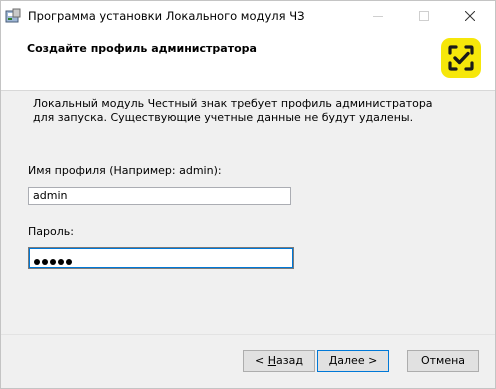 This screenshot has width=496, height=389. What do you see at coordinates (125, 170) in the screenshot?
I see `profile-name-label: Имя профиля (Например: admin):` at bounding box center [125, 170].